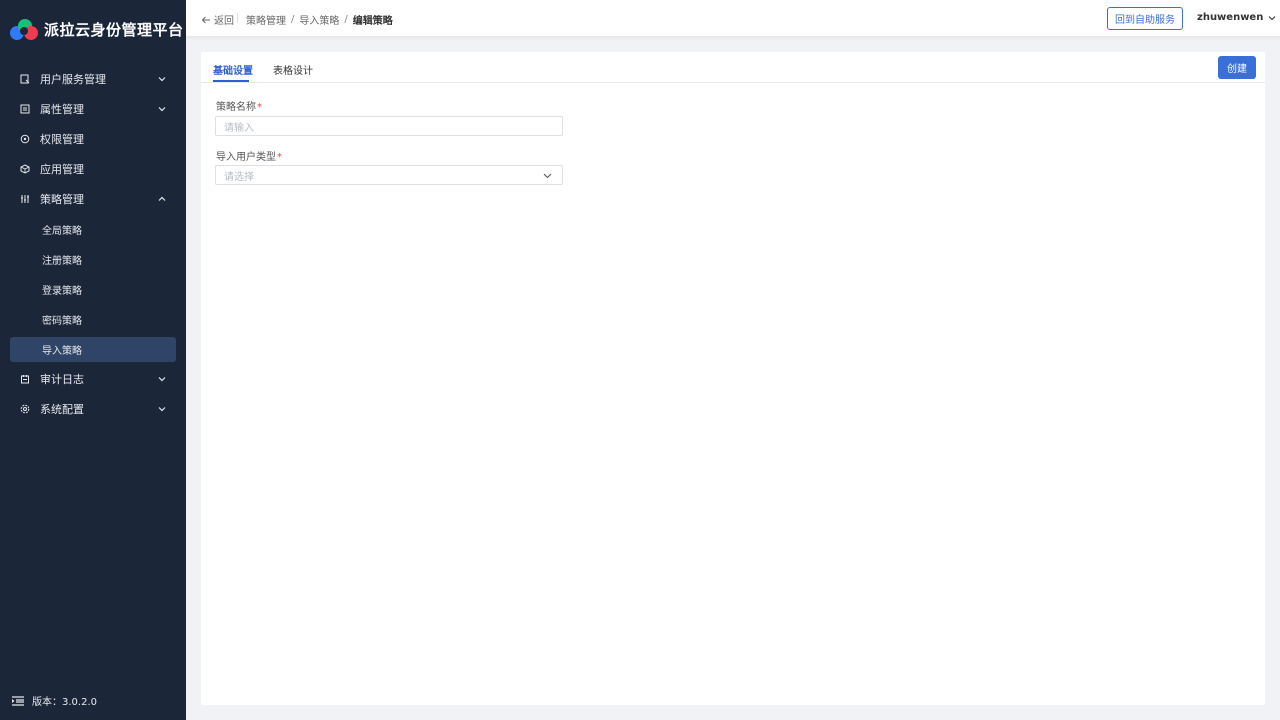 The height and width of the screenshot is (720, 1280). What do you see at coordinates (25, 409) in the screenshot?
I see `system-config-icon` at bounding box center [25, 409].